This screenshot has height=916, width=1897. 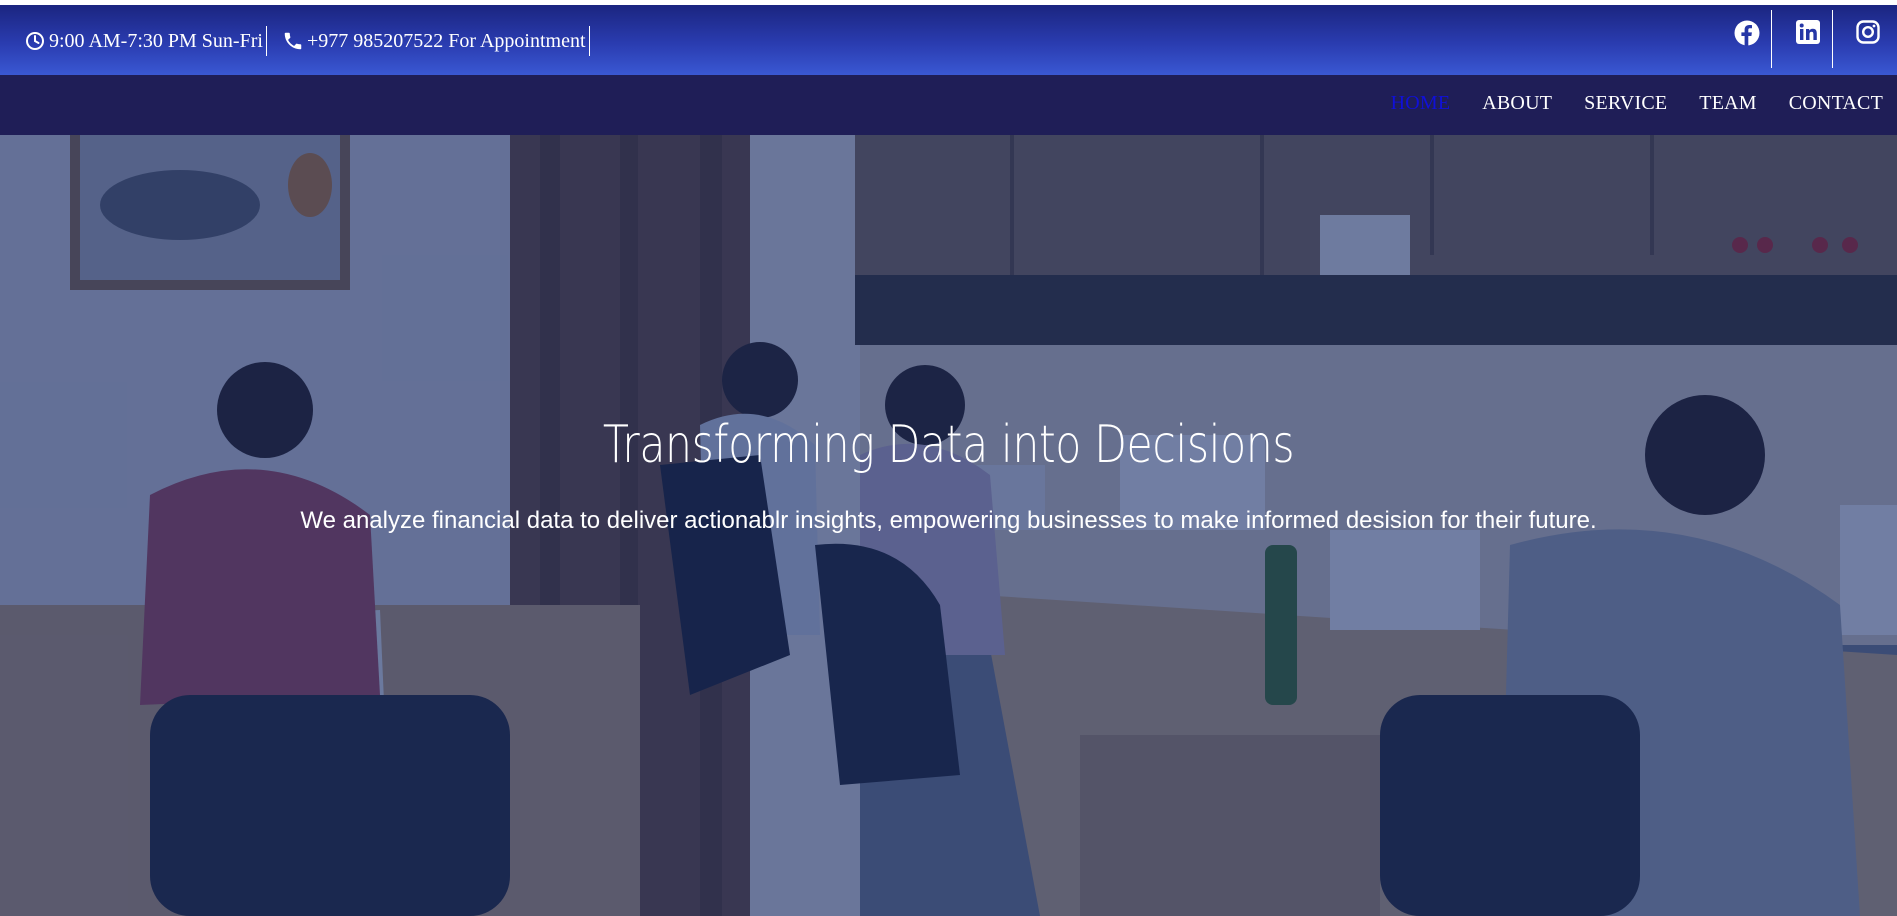 I want to click on hero-title: Transforming Data into Decisions, so click(x=948, y=445).